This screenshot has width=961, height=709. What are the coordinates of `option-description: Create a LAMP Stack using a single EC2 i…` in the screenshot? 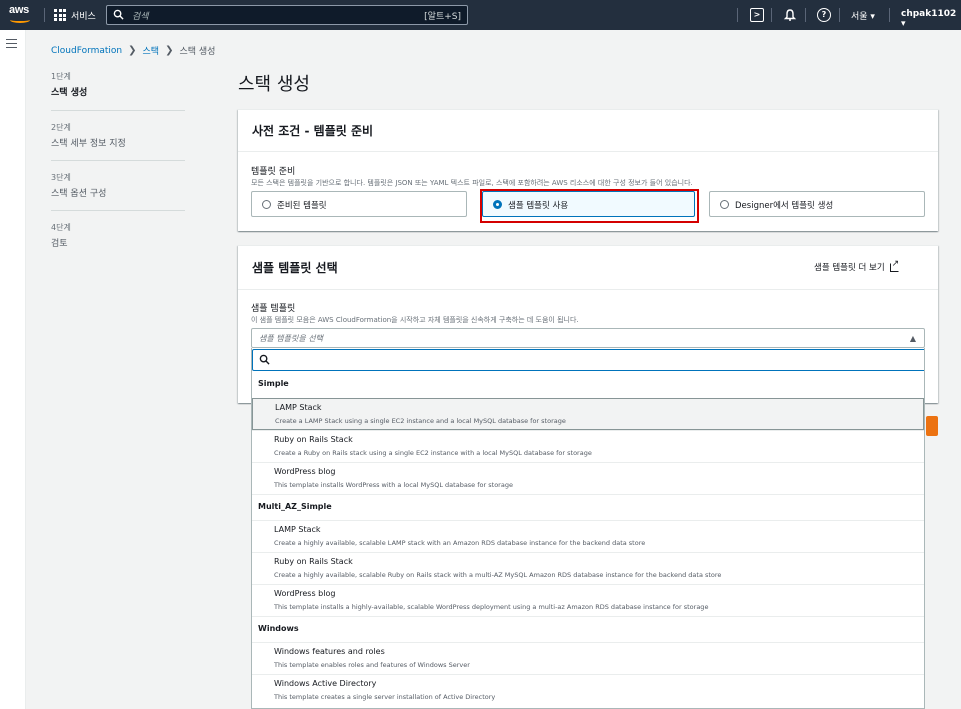 It's located at (420, 421).